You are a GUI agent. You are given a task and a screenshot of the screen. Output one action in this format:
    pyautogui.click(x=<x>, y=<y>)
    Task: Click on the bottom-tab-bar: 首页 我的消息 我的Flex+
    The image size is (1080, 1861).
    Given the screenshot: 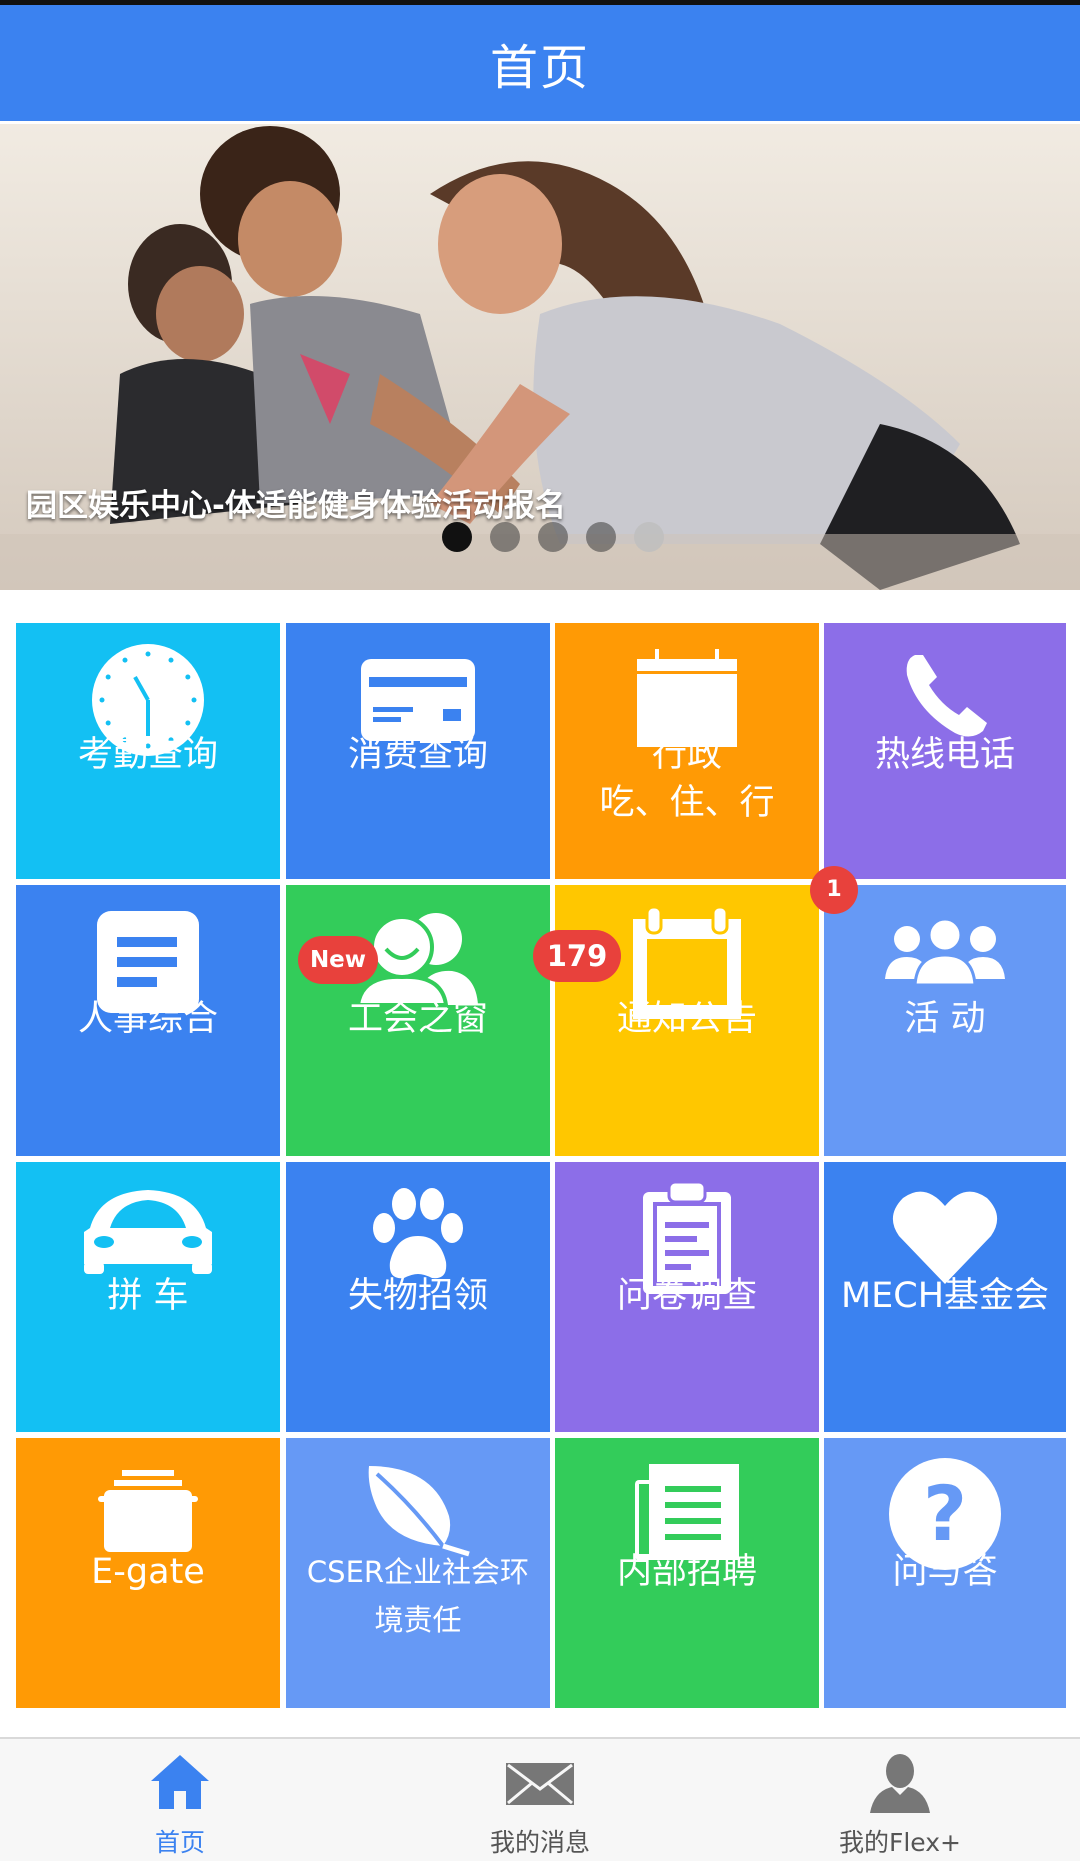 What is the action you would take?
    pyautogui.click(x=540, y=1799)
    